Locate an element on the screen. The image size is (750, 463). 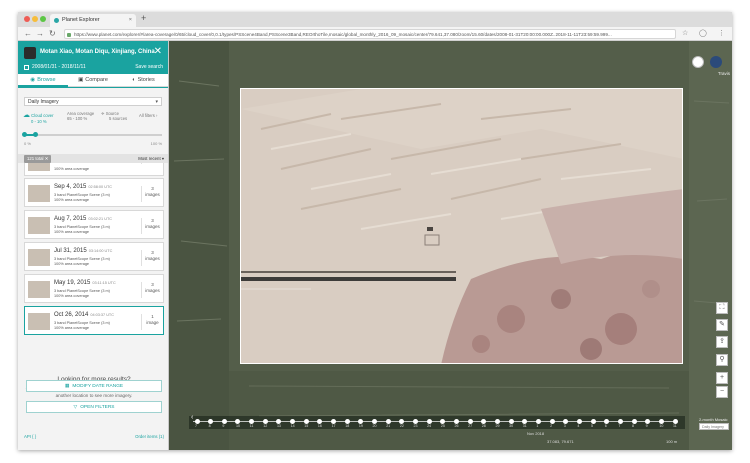
layers-grid-button is located at coordinates (698, 62).